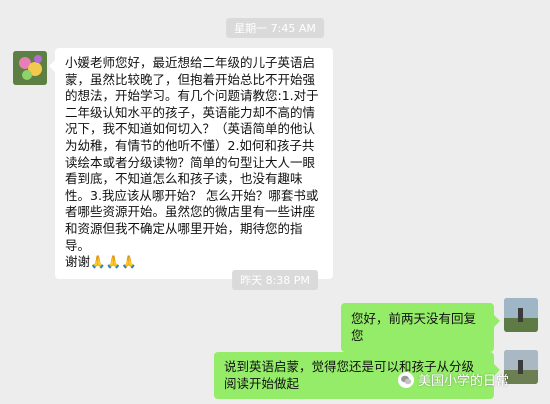 The height and width of the screenshot is (404, 550). Describe the element at coordinates (78, 262) in the screenshot. I see `message-thanks: 谢谢` at that location.